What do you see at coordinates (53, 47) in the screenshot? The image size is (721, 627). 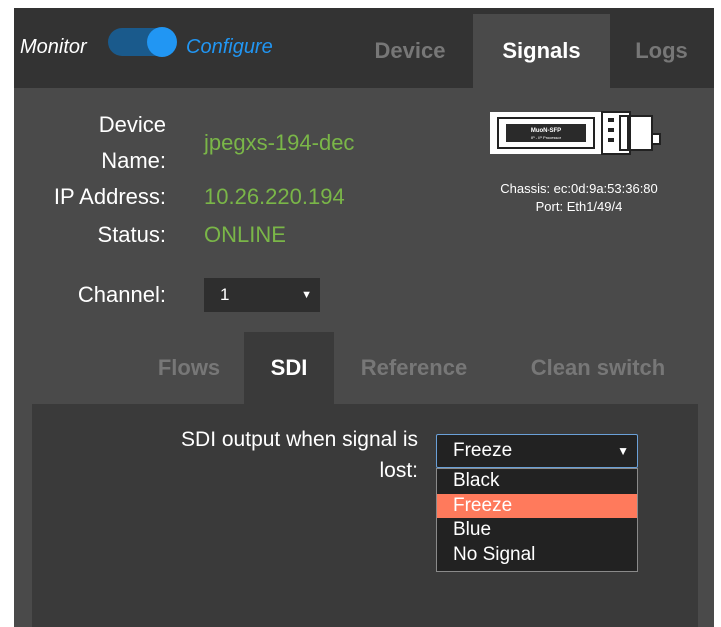 I see `monitor-mode-label: Monitor` at bounding box center [53, 47].